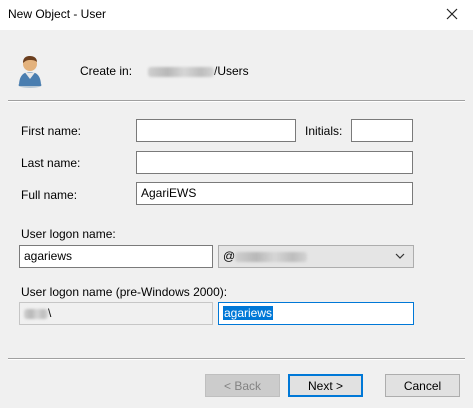  I want to click on pre2000-domain-field: \, so click(116, 313).